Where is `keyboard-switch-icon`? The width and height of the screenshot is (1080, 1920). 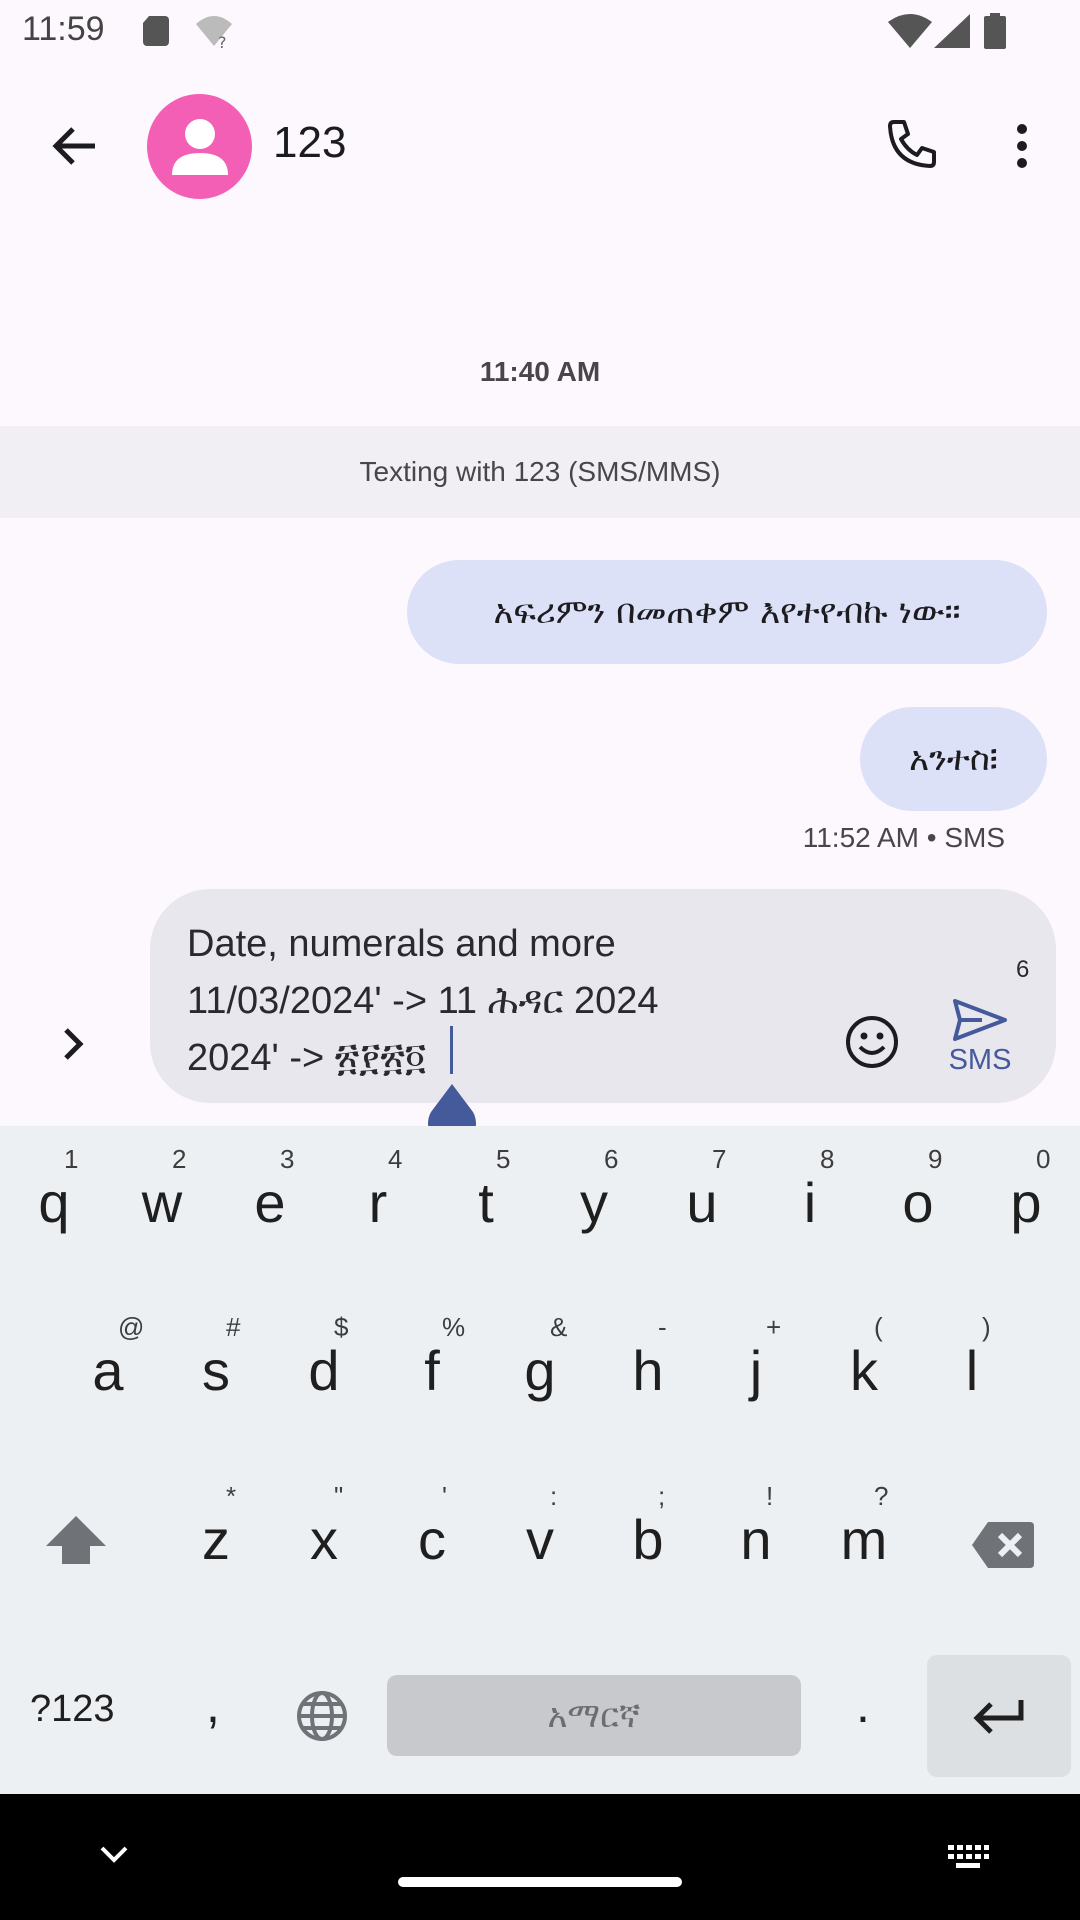
keyboard-switch-icon is located at coordinates (968, 1857).